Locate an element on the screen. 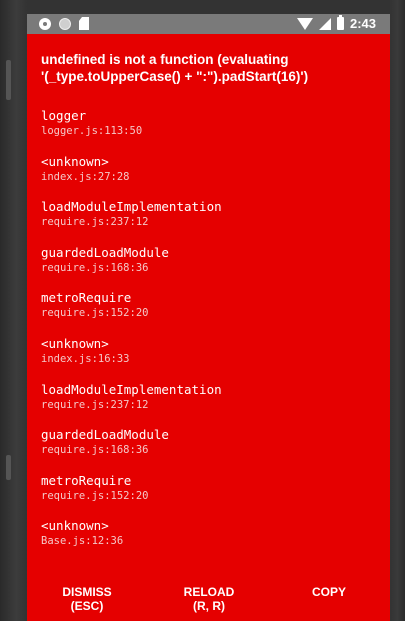 This screenshot has width=405, height=621. reload-shortcut: (R, R) is located at coordinates (209, 606).